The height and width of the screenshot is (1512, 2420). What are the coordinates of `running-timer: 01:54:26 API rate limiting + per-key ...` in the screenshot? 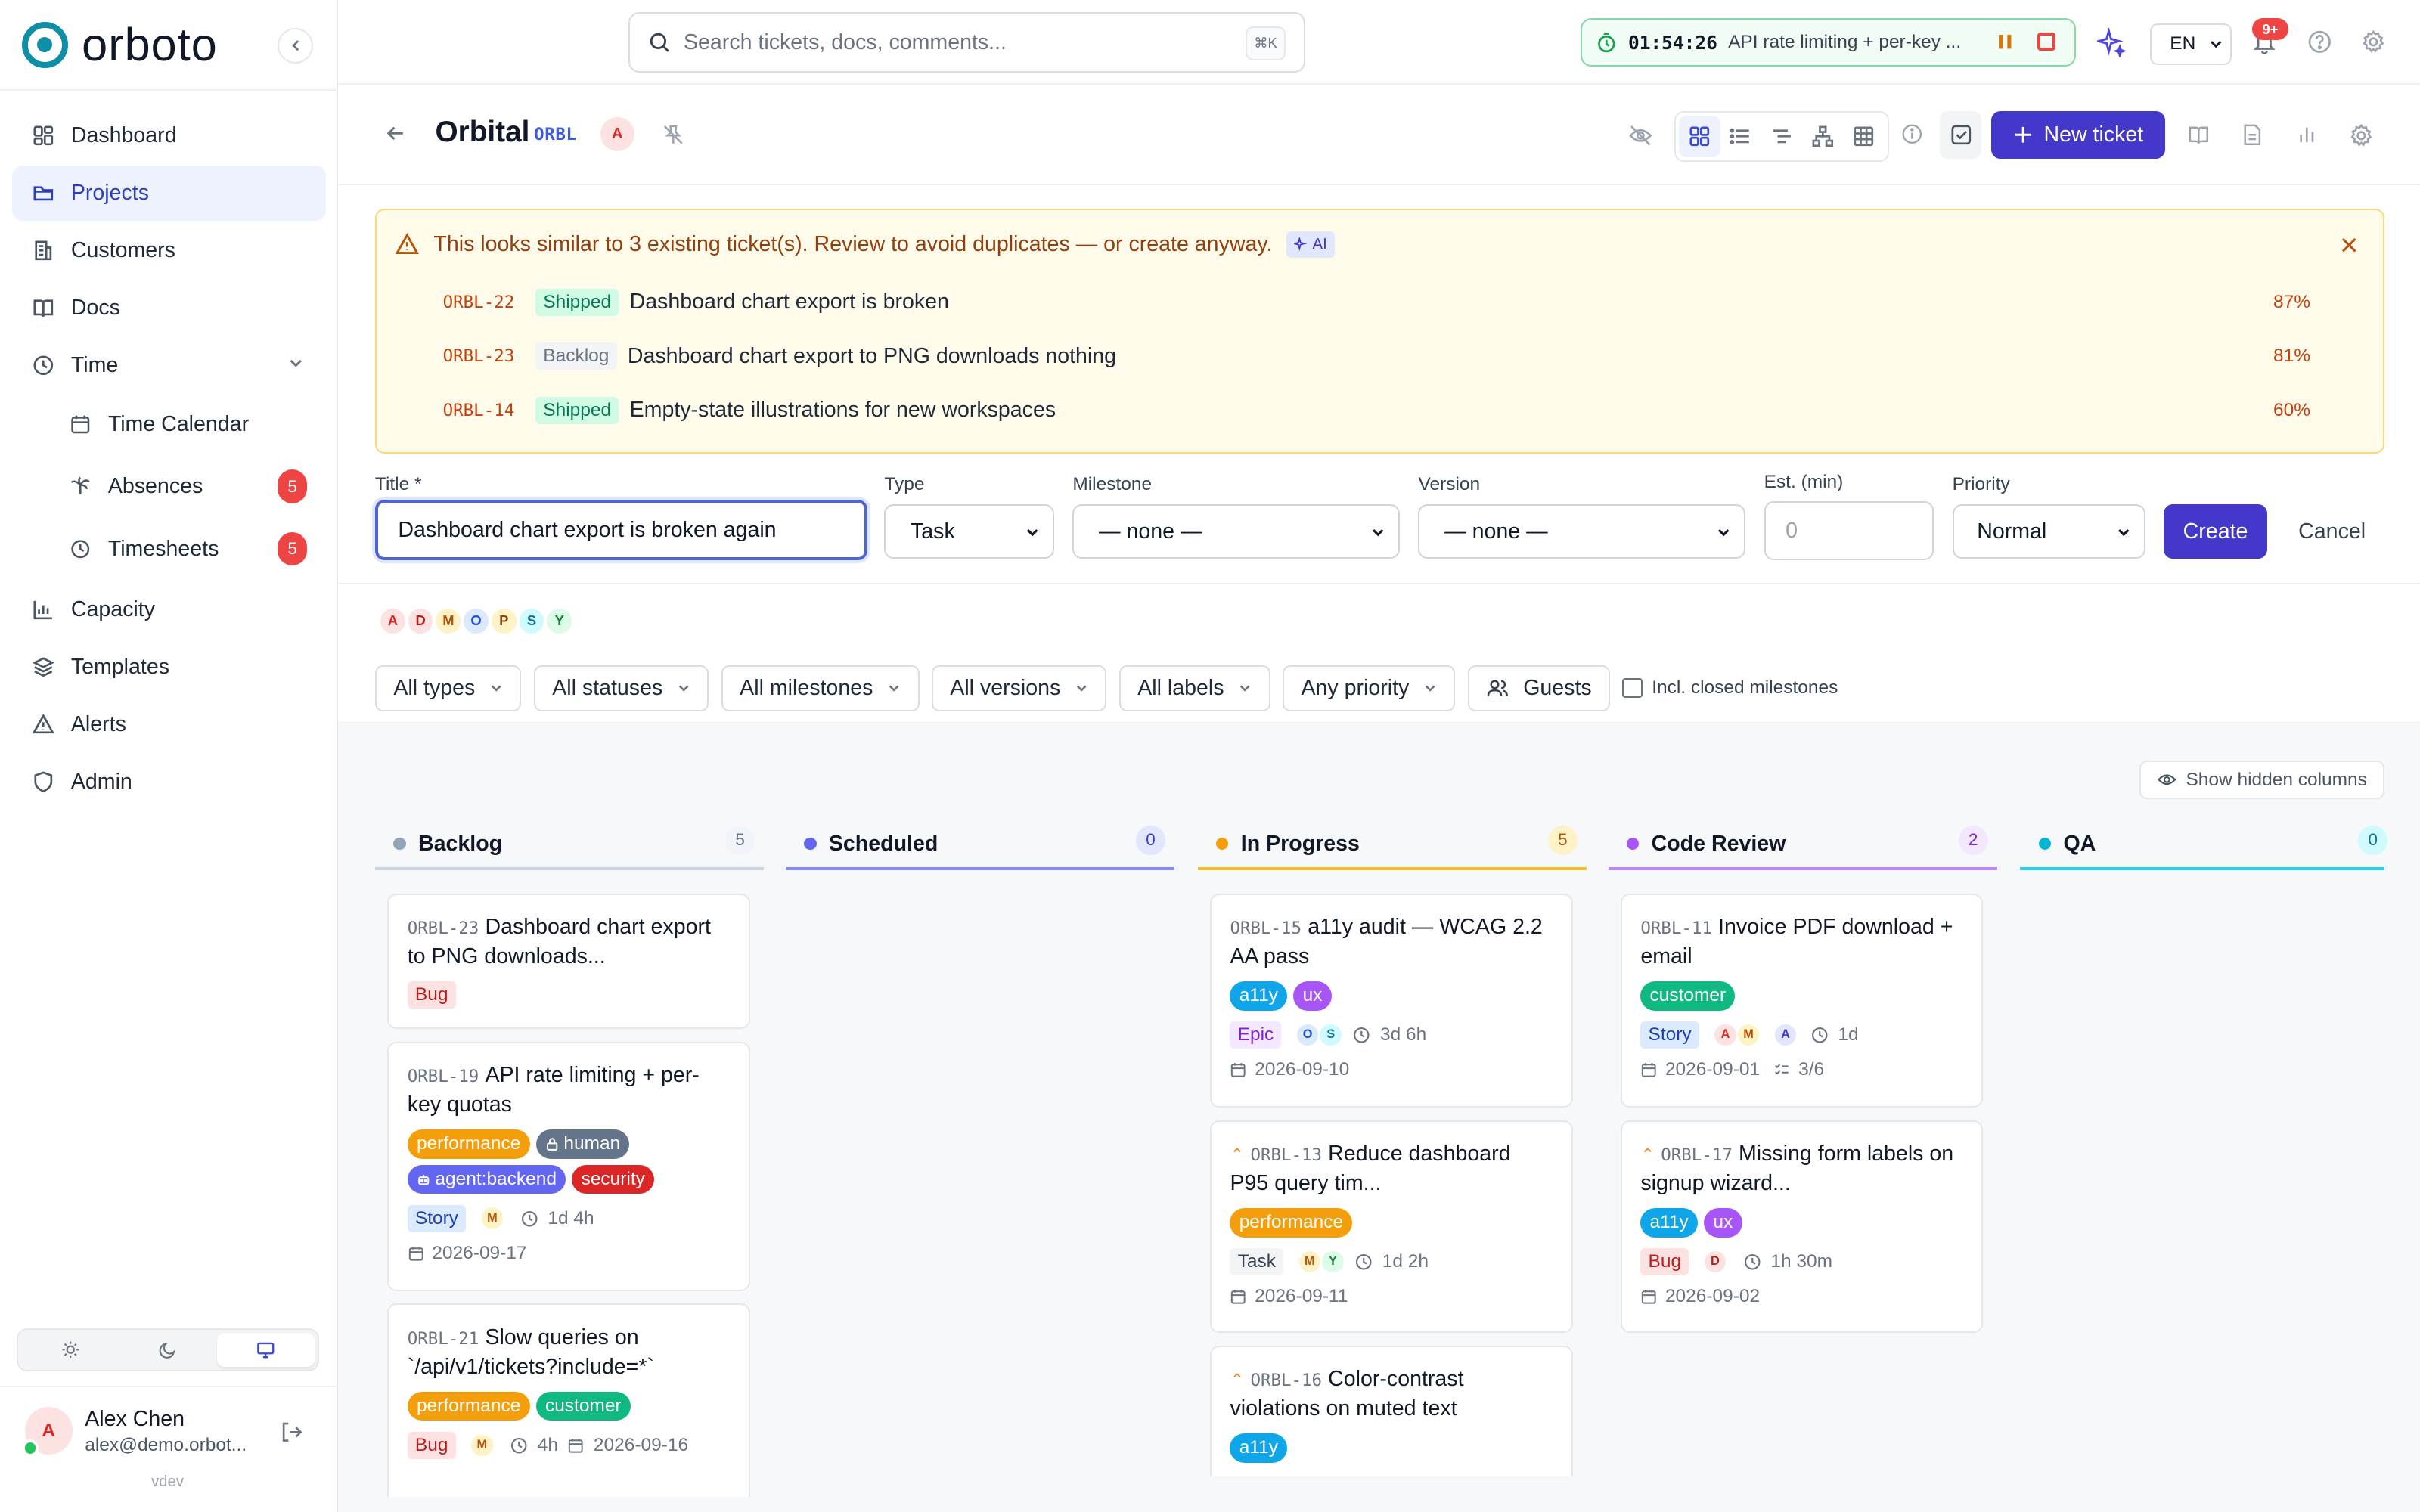 It's located at (1828, 42).